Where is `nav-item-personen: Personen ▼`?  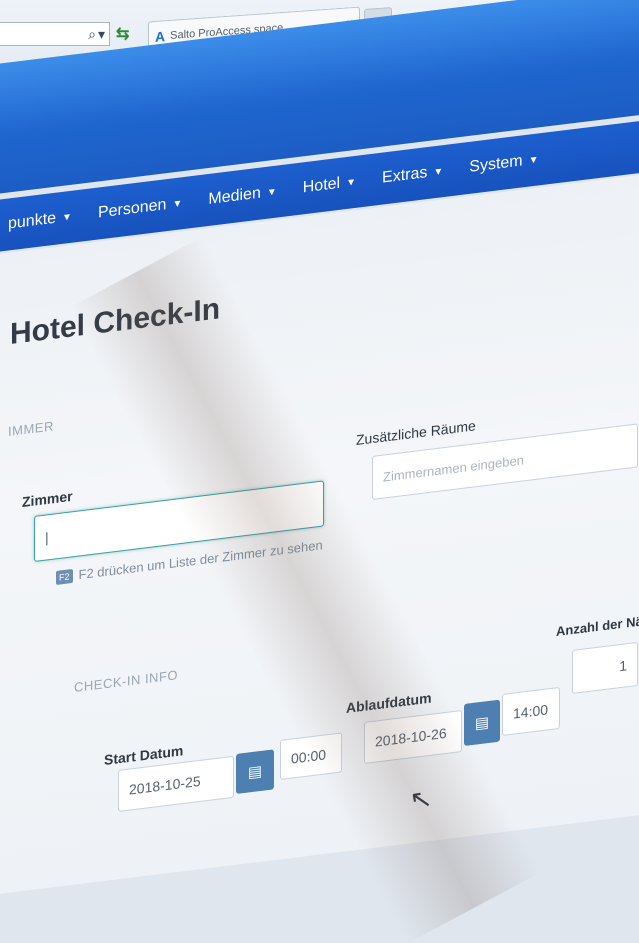
nav-item-personen: Personen ▼ is located at coordinates (140, 208).